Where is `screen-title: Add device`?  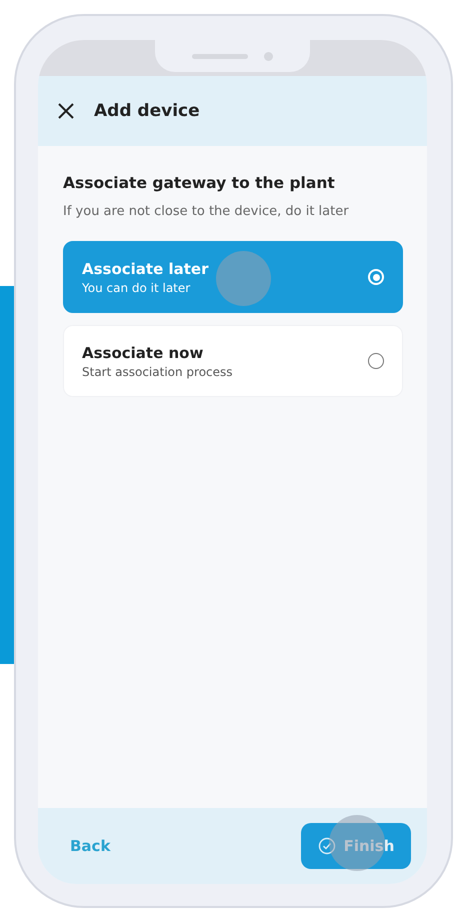 screen-title: Add device is located at coordinates (147, 111).